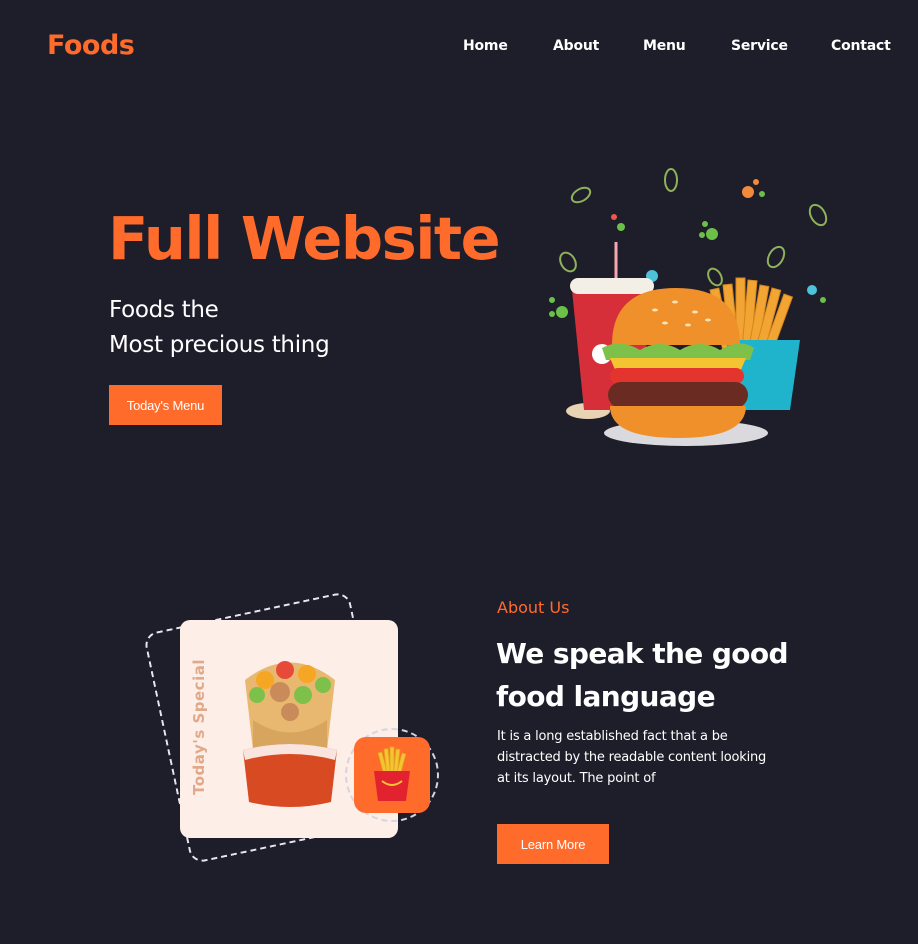 Image resolution: width=918 pixels, height=944 pixels. Describe the element at coordinates (861, 46) in the screenshot. I see `nav-contact: Contact` at that location.